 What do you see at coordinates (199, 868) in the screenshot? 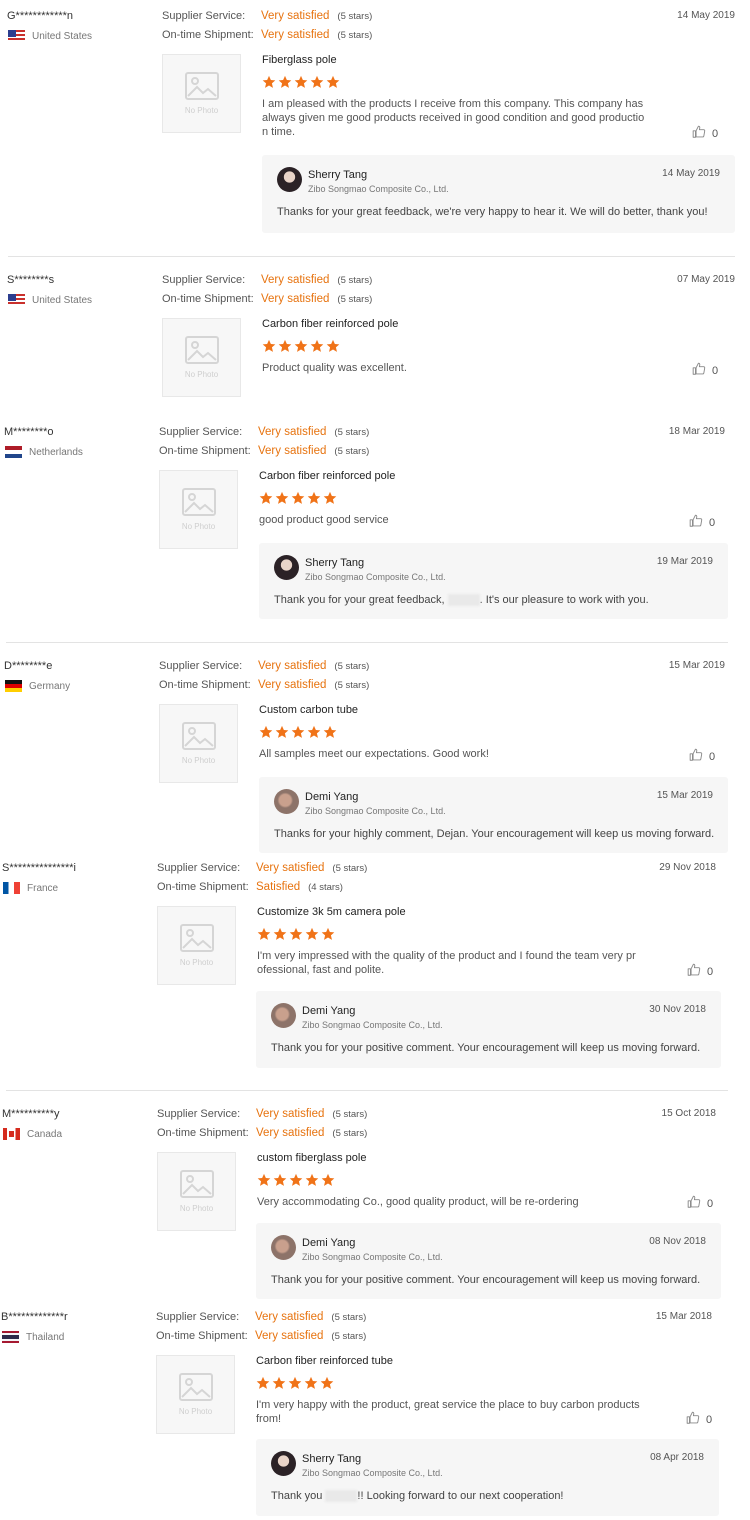
I see `rating-label: Supplier Service:` at bounding box center [199, 868].